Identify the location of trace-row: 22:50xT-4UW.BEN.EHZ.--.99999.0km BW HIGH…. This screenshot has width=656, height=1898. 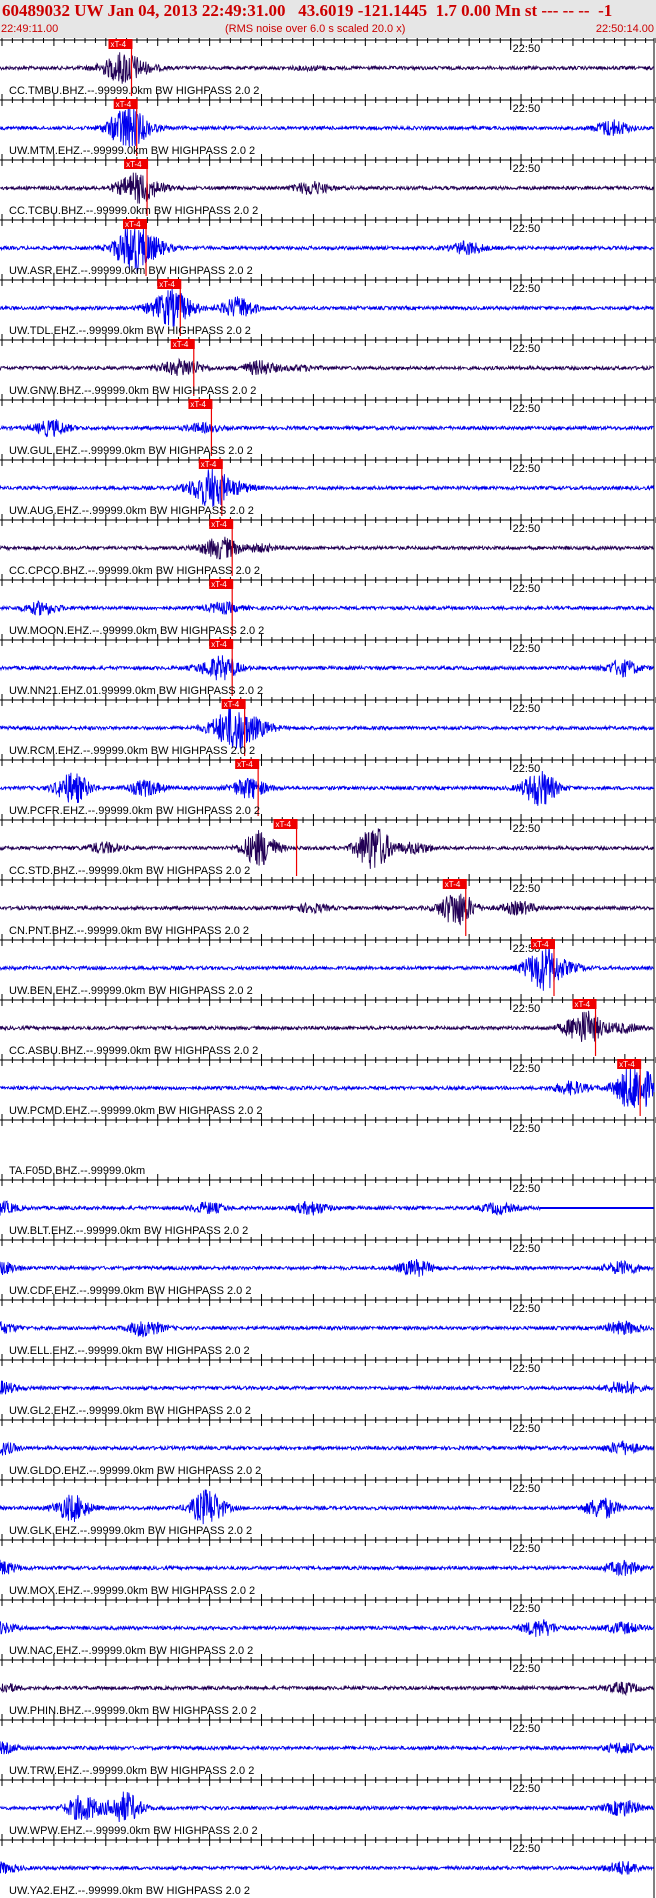
(328, 965).